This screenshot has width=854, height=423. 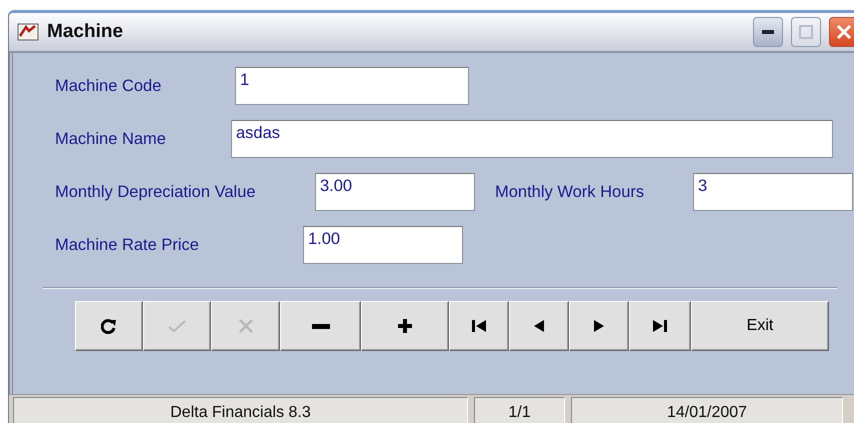 I want to click on field-label: Machine Code, so click(x=108, y=86).